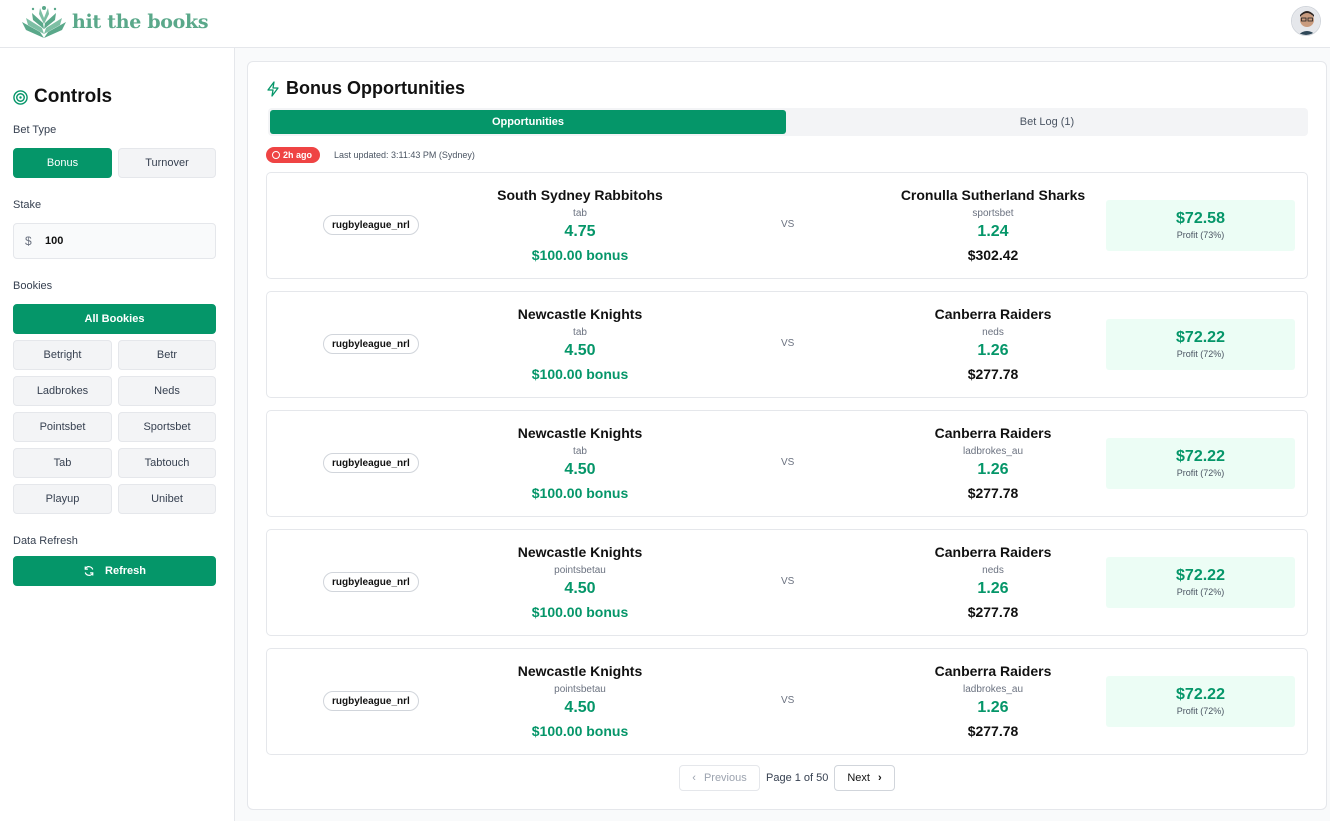 This screenshot has width=1330, height=821. I want to click on bookie-betr-button: Betr, so click(167, 355).